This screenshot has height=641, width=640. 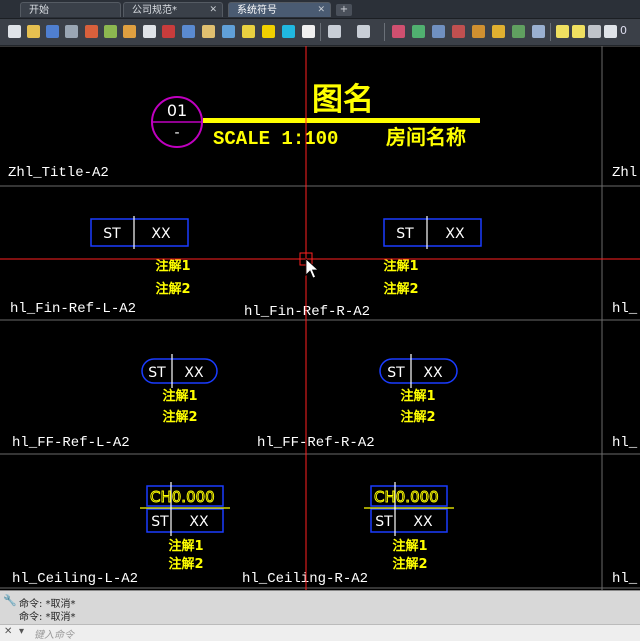 I want to click on chevron-down-icon: ▾, so click(x=21, y=631).